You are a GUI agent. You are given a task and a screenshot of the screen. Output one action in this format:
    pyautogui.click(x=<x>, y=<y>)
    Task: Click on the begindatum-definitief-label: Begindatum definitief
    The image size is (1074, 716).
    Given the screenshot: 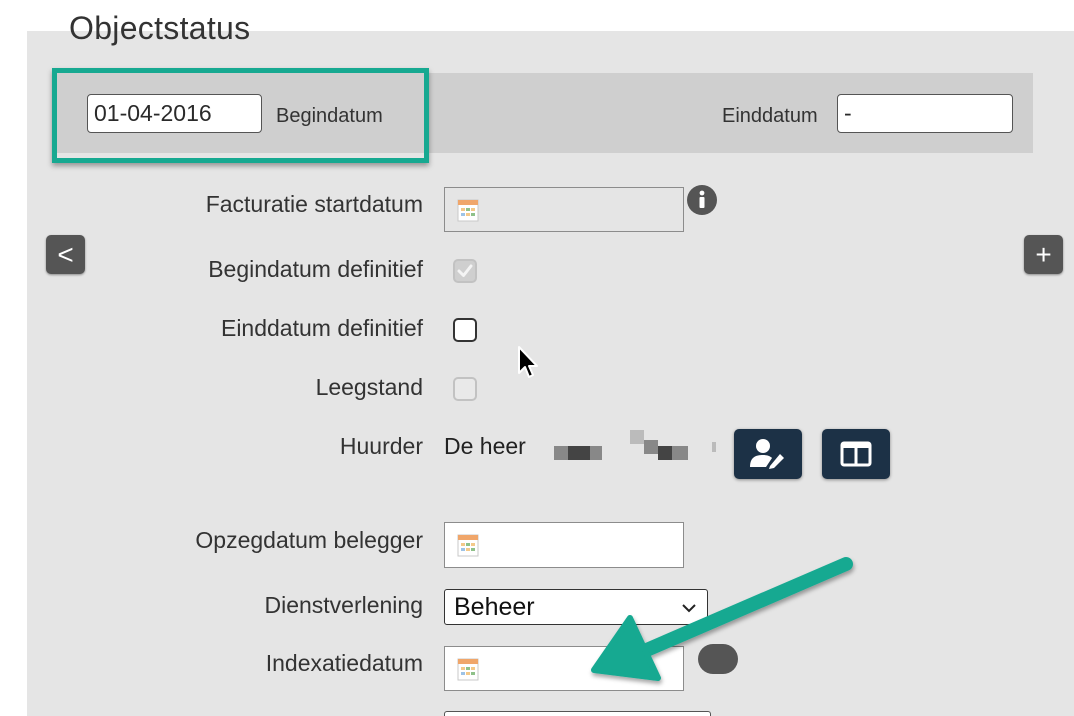 What is the action you would take?
    pyautogui.click(x=315, y=269)
    